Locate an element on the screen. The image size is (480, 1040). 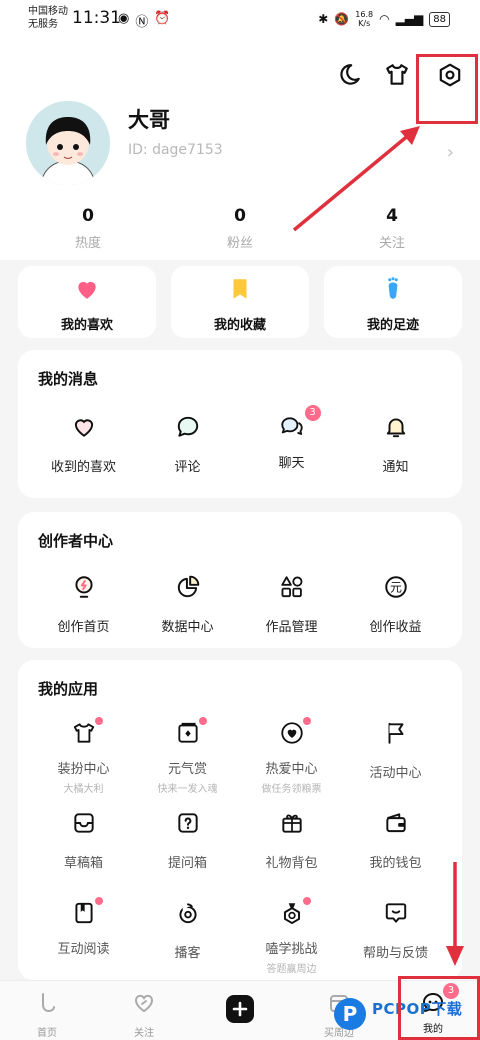
arrow-head-to-me-tab is located at coordinates (455, 956).